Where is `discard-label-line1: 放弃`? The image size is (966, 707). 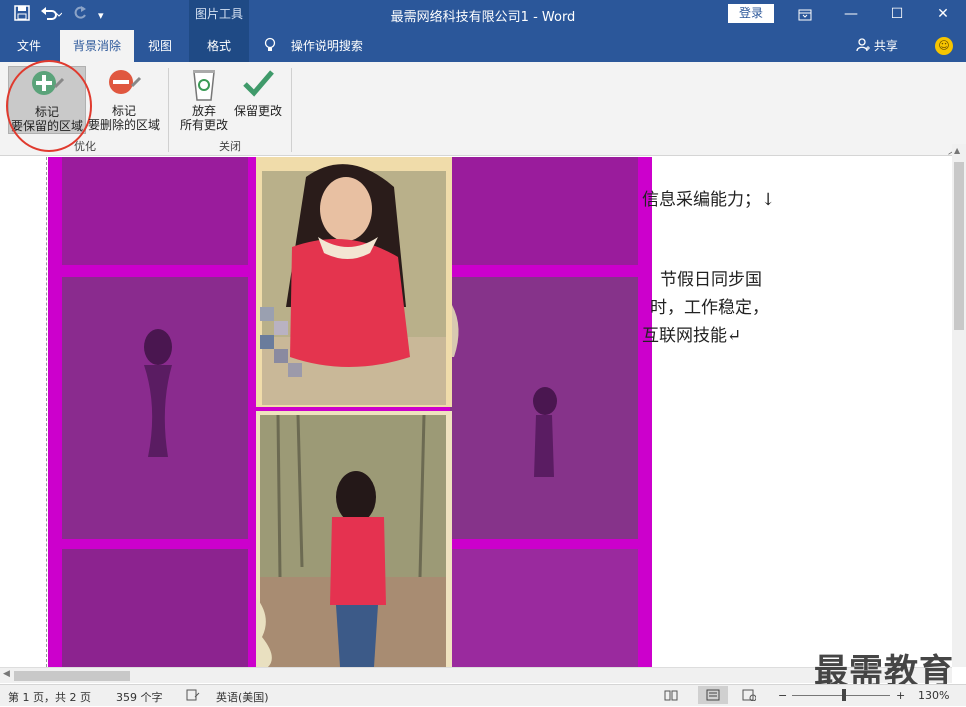 discard-label-line1: 放弃 is located at coordinates (203, 111).